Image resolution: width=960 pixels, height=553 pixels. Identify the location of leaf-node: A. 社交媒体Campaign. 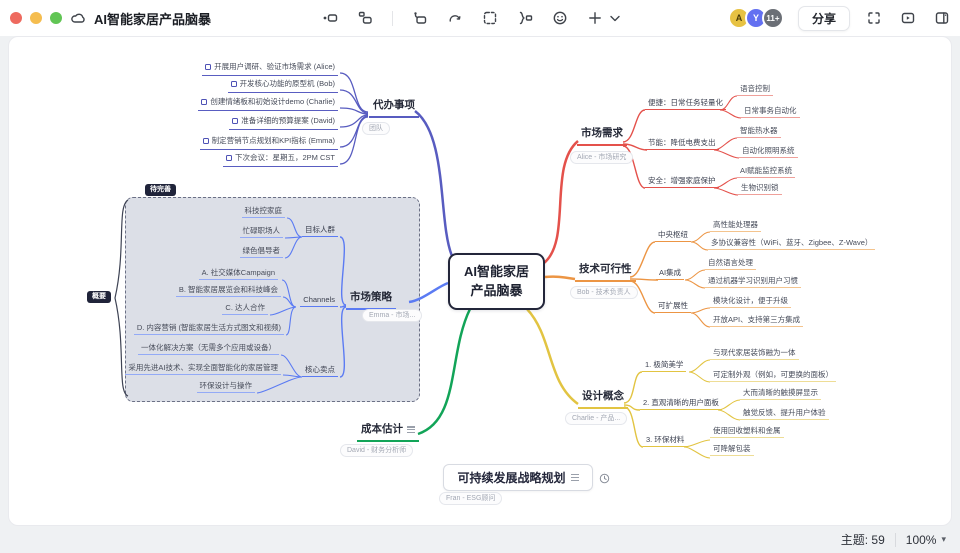
(238, 274).